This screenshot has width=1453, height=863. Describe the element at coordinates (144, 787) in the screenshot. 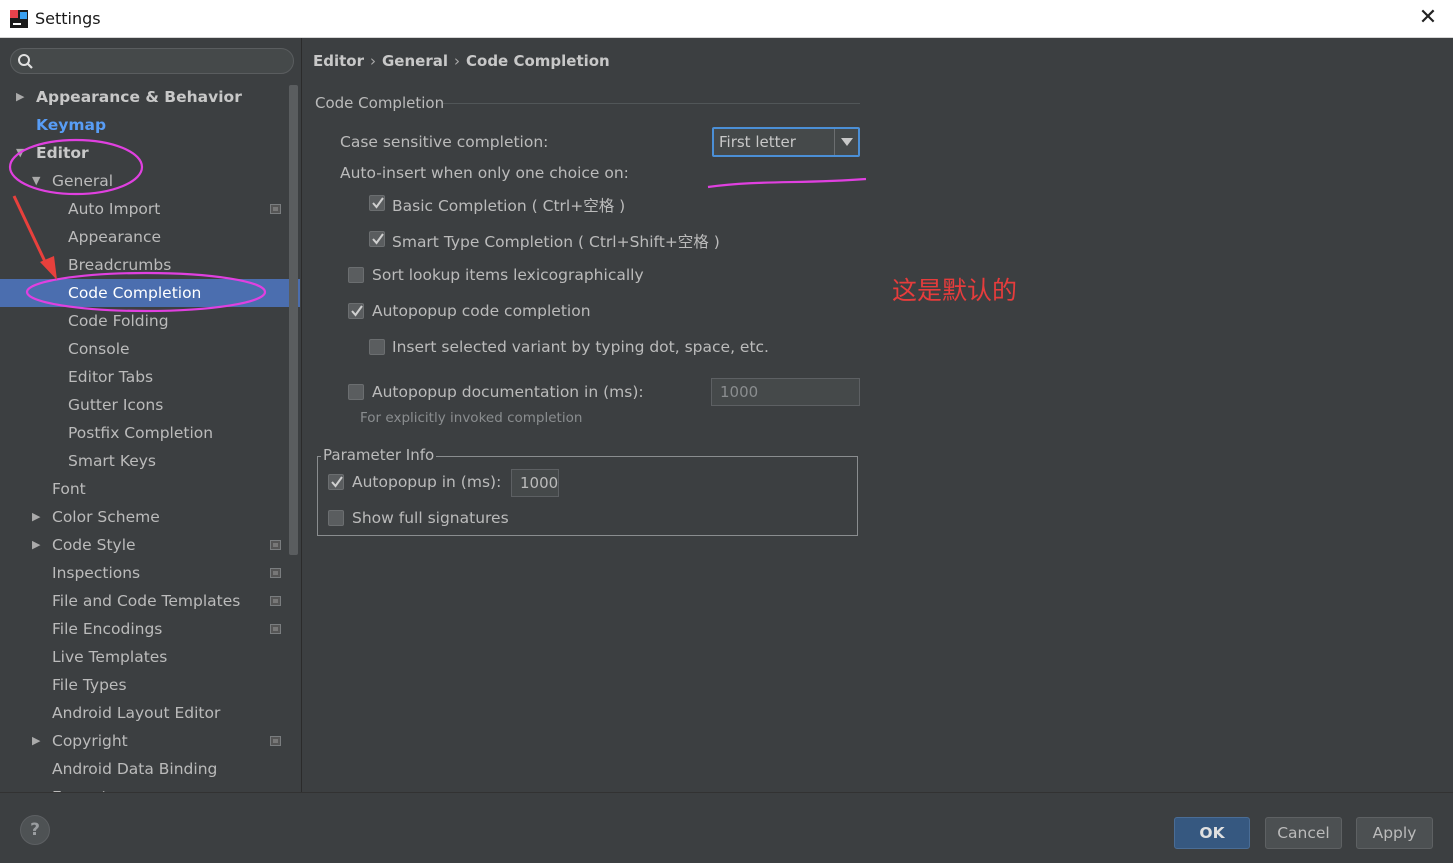

I see `sidebar-item-emmet: ▶ Emmet` at that location.